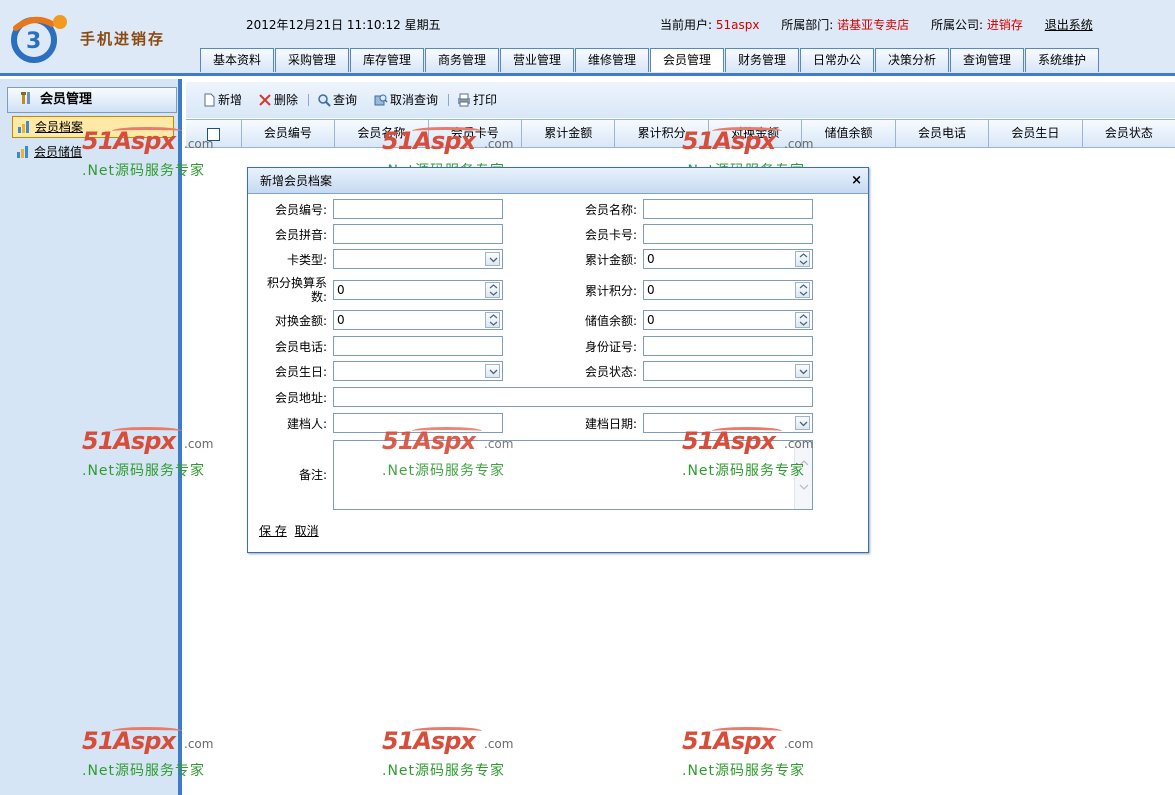  Describe the element at coordinates (345, 100) in the screenshot. I see `query-button-label: 查询` at that location.